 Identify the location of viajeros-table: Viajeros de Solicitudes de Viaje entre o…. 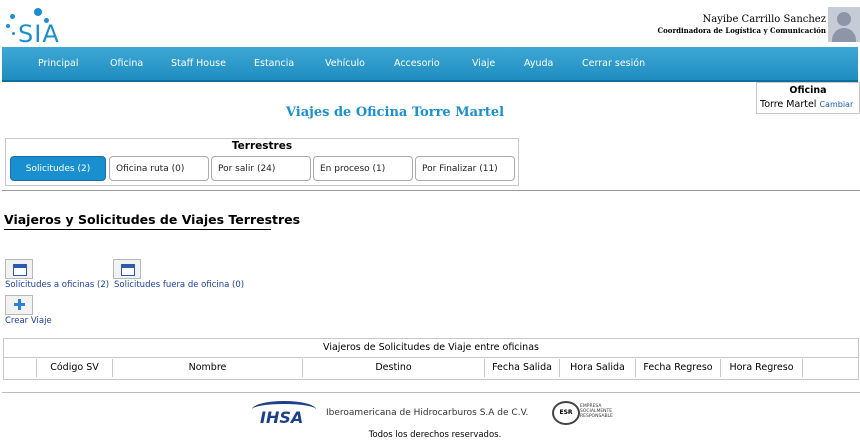
(431, 359).